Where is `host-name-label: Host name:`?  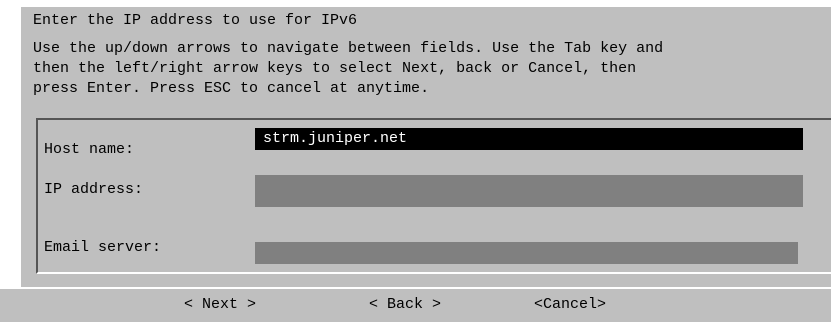 host-name-label: Host name: is located at coordinates (89, 149).